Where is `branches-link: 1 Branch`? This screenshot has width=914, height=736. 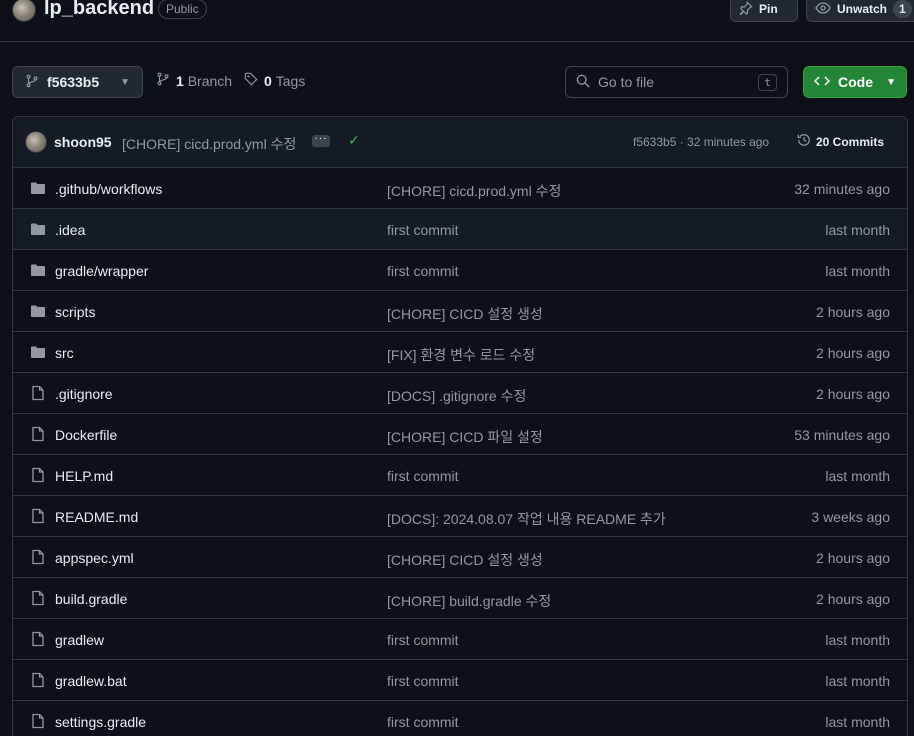
branches-link: 1 Branch is located at coordinates (194, 80).